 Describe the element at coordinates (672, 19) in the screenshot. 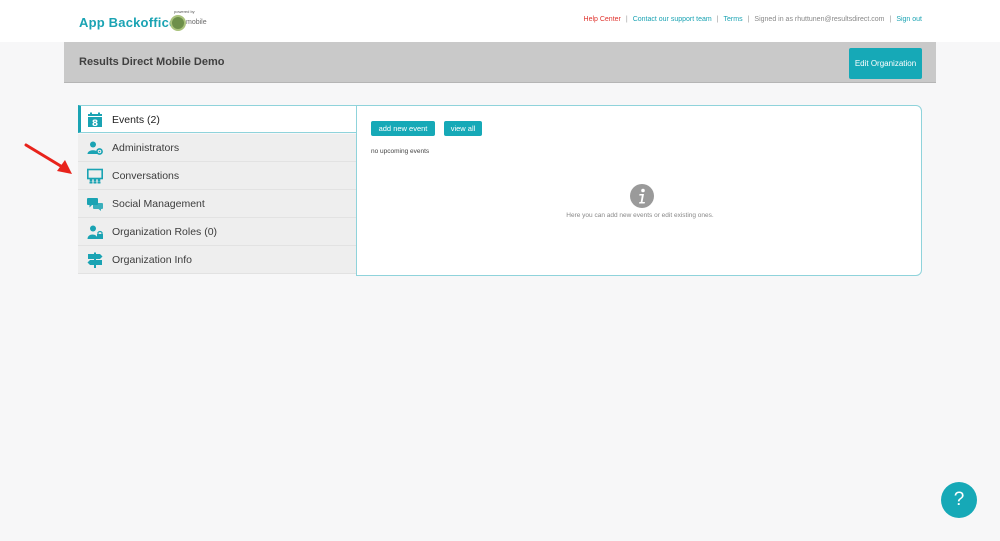

I see `contact-support-link: Contact our support team` at that location.